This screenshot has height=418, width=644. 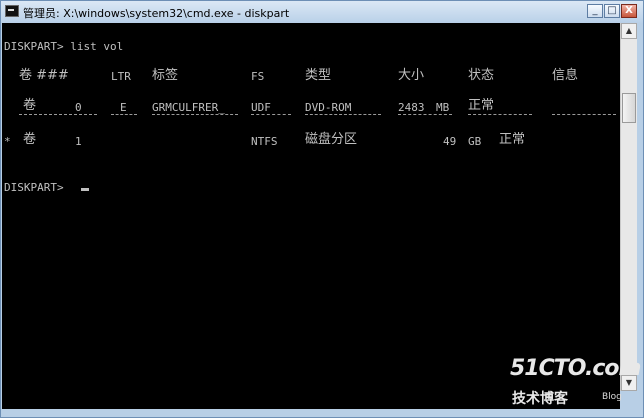 What do you see at coordinates (475, 141) in the screenshot?
I see `row-size-unit: GB` at bounding box center [475, 141].